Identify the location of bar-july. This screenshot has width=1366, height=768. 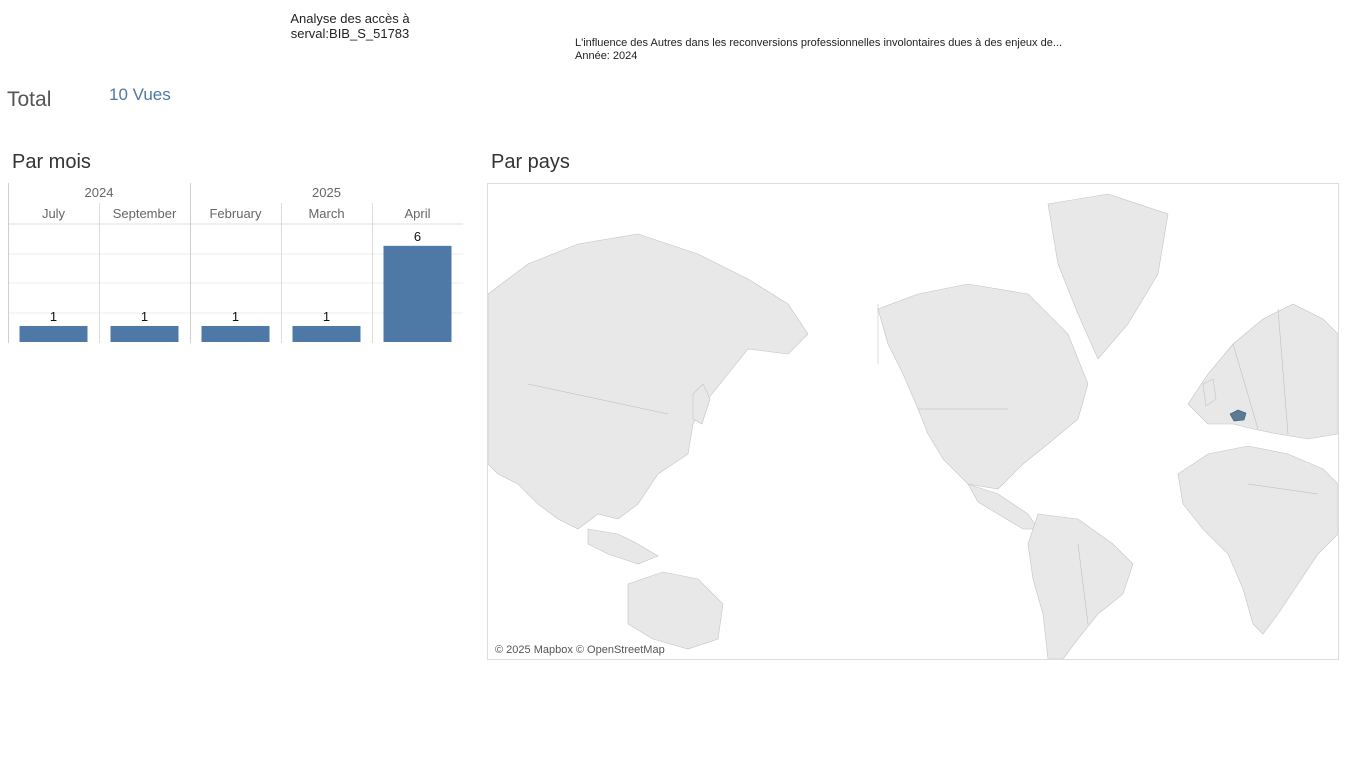
(53, 333).